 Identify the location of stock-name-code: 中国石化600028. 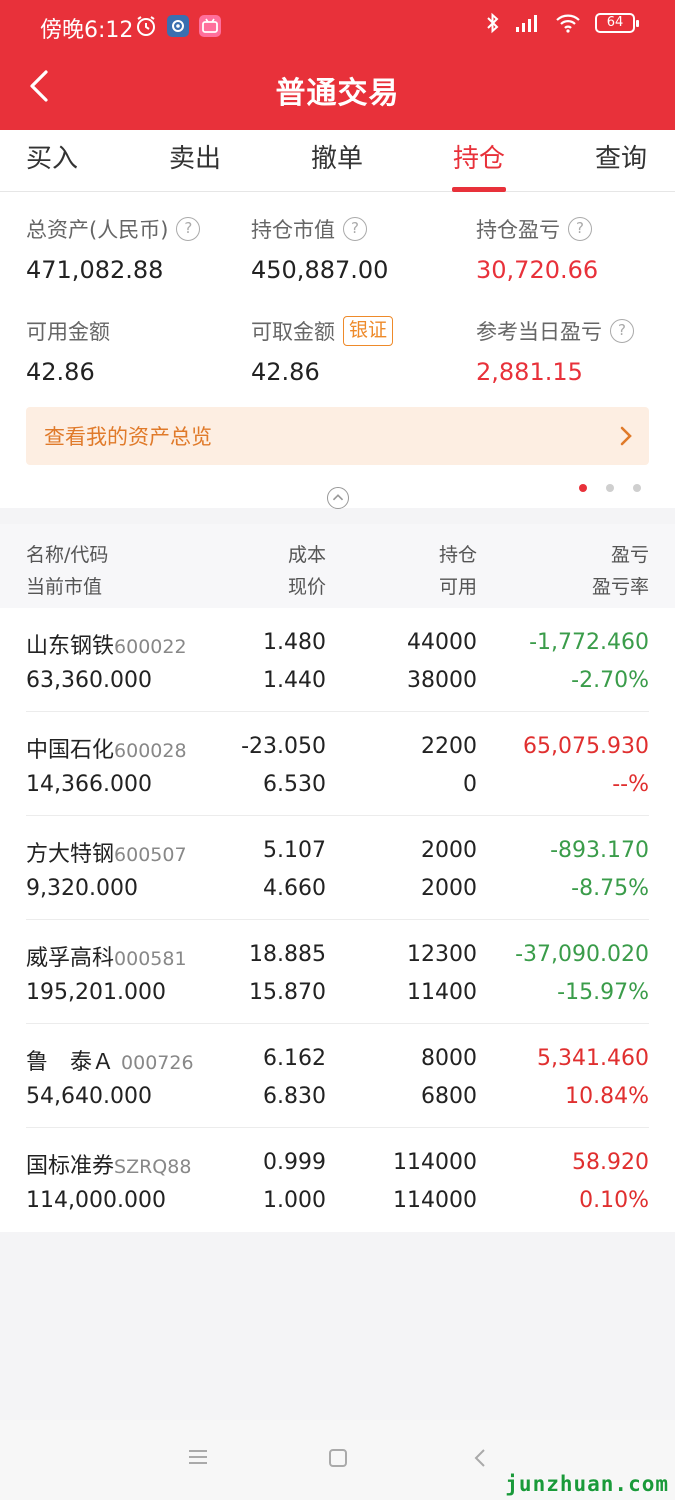
(106, 748).